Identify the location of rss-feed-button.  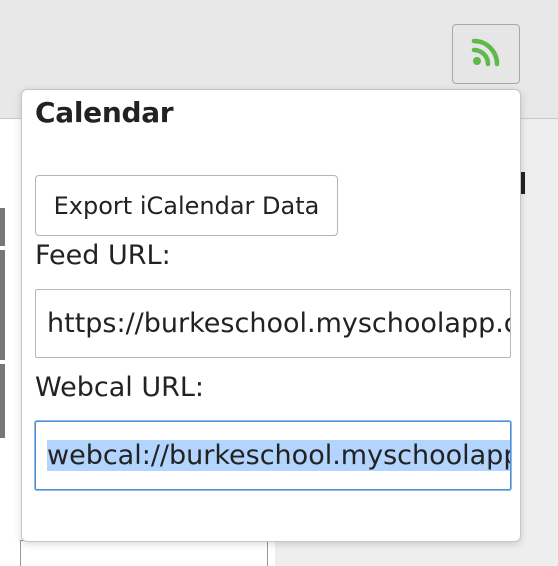
(486, 54).